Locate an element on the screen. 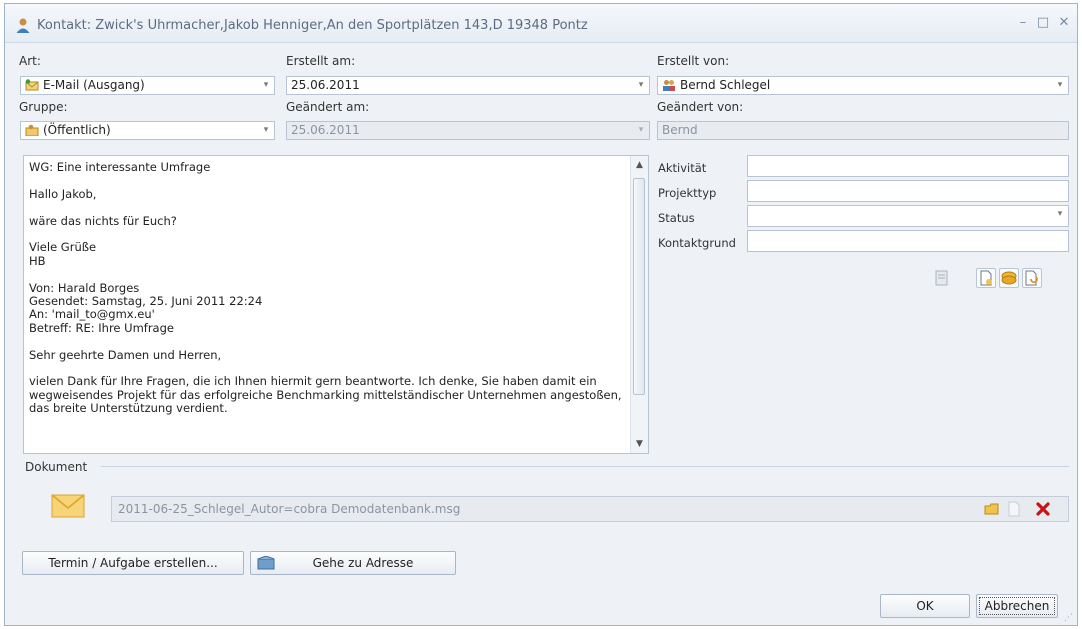  gruppe-label: Gruppe: is located at coordinates (43, 107).